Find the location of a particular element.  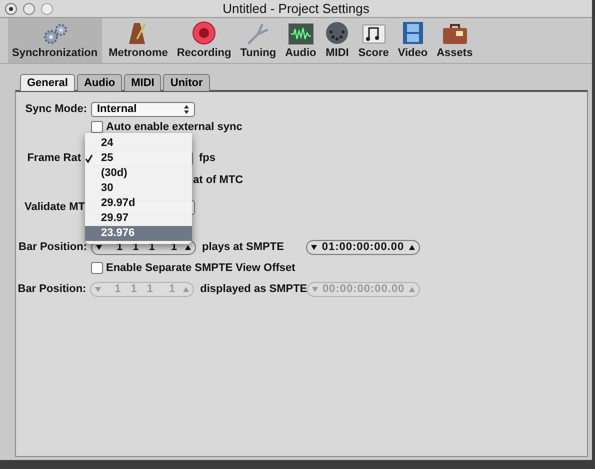

window-title: Untitled - Project Settings is located at coordinates (296, 9).